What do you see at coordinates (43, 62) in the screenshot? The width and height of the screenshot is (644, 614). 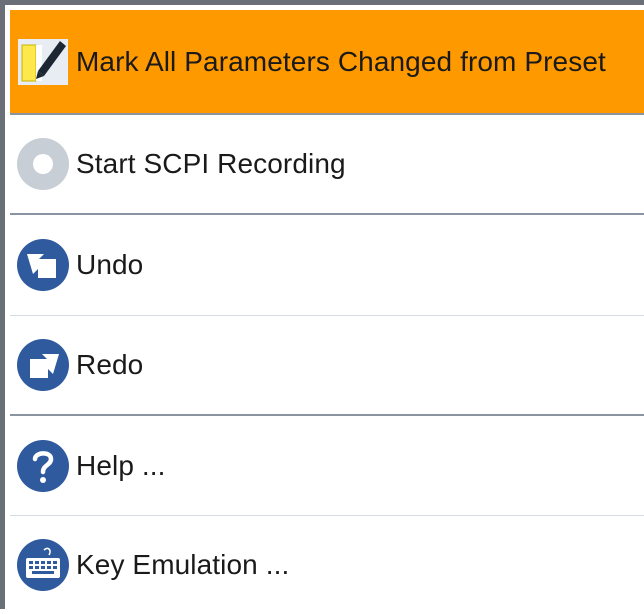 I see `pencil-mark-icon` at bounding box center [43, 62].